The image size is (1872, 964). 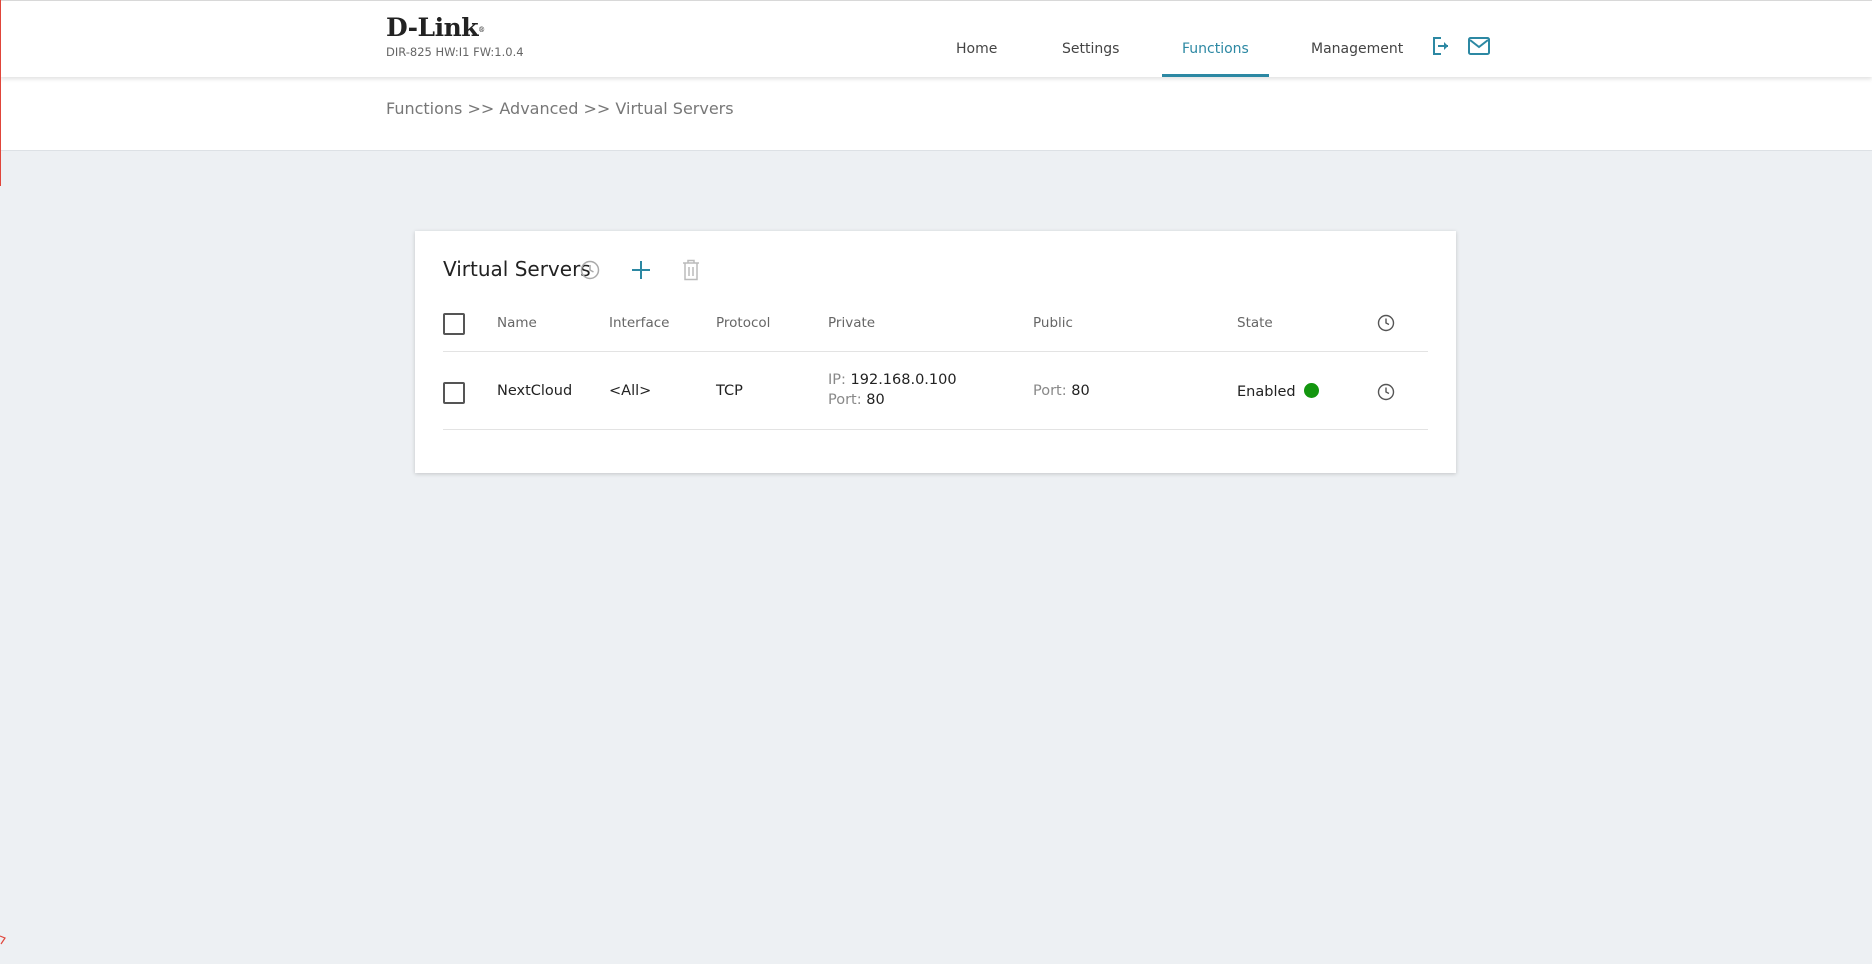 What do you see at coordinates (903, 380) in the screenshot?
I see `private-ip-value: 192.168.0.100` at bounding box center [903, 380].